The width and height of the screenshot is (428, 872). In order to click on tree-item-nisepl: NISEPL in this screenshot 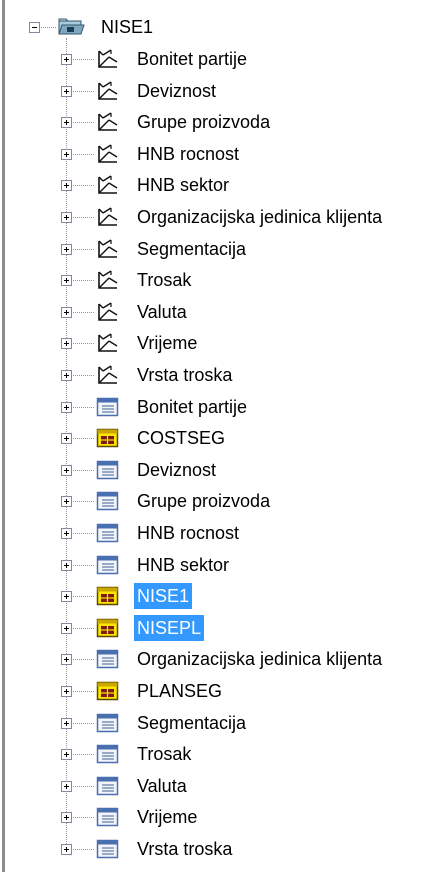, I will do `click(214, 628)`.